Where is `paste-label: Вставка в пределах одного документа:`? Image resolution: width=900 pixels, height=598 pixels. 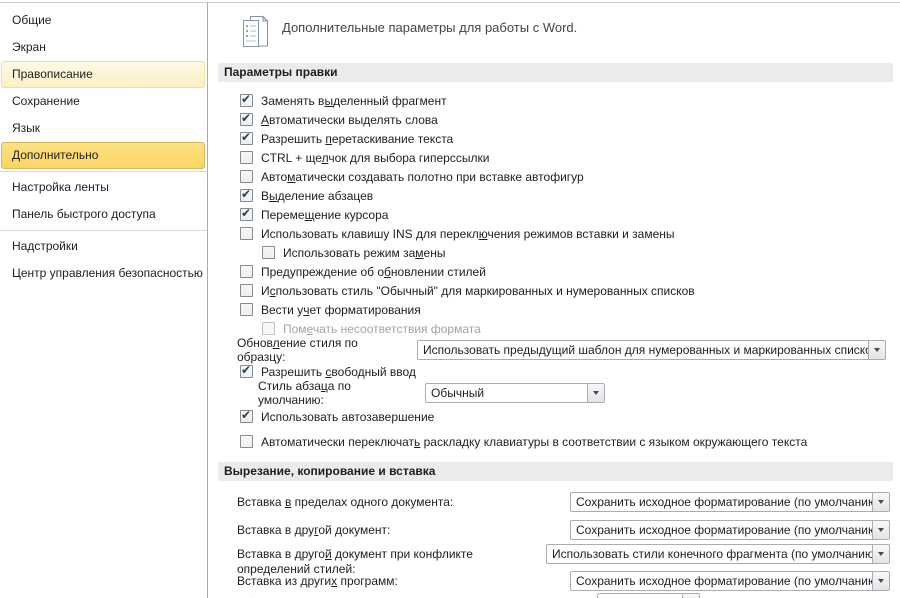
paste-label: Вставка в пределах одного документа: is located at coordinates (345, 502).